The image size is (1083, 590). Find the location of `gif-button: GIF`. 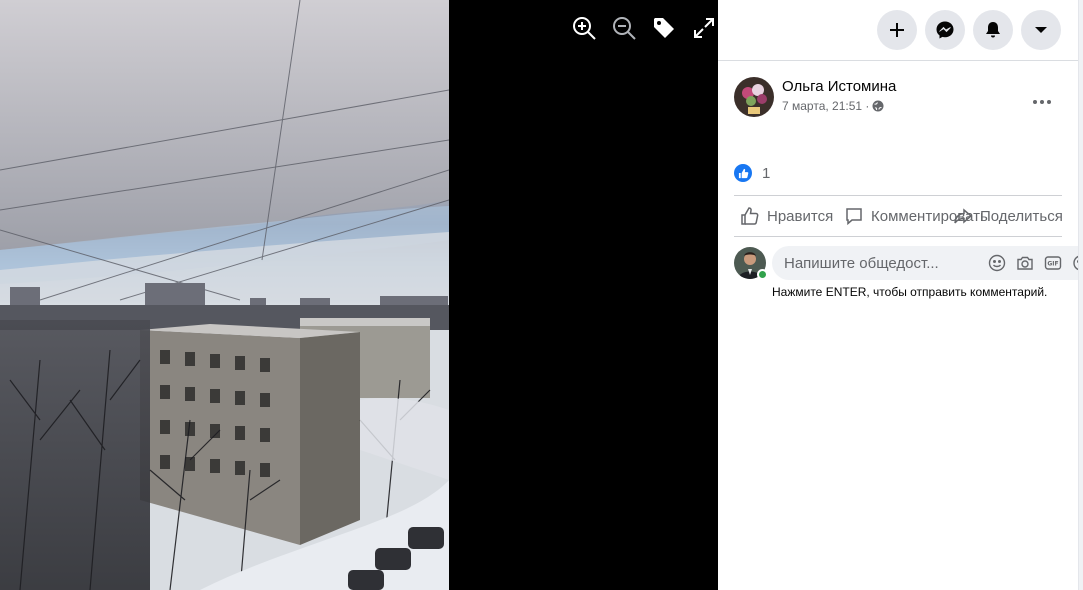

gif-button: GIF is located at coordinates (1053, 263).